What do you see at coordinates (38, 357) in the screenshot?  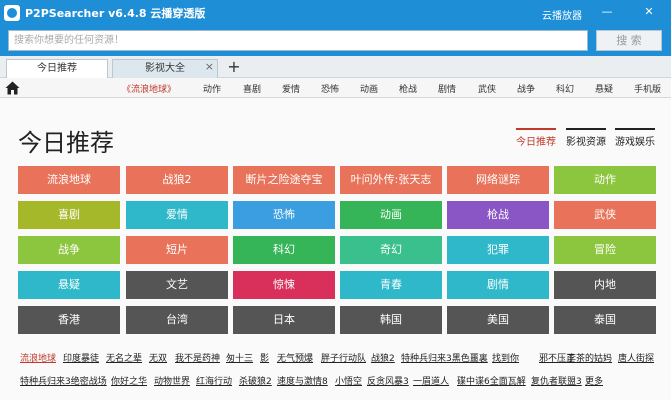 I see `hot-link: 流浪地球` at bounding box center [38, 357].